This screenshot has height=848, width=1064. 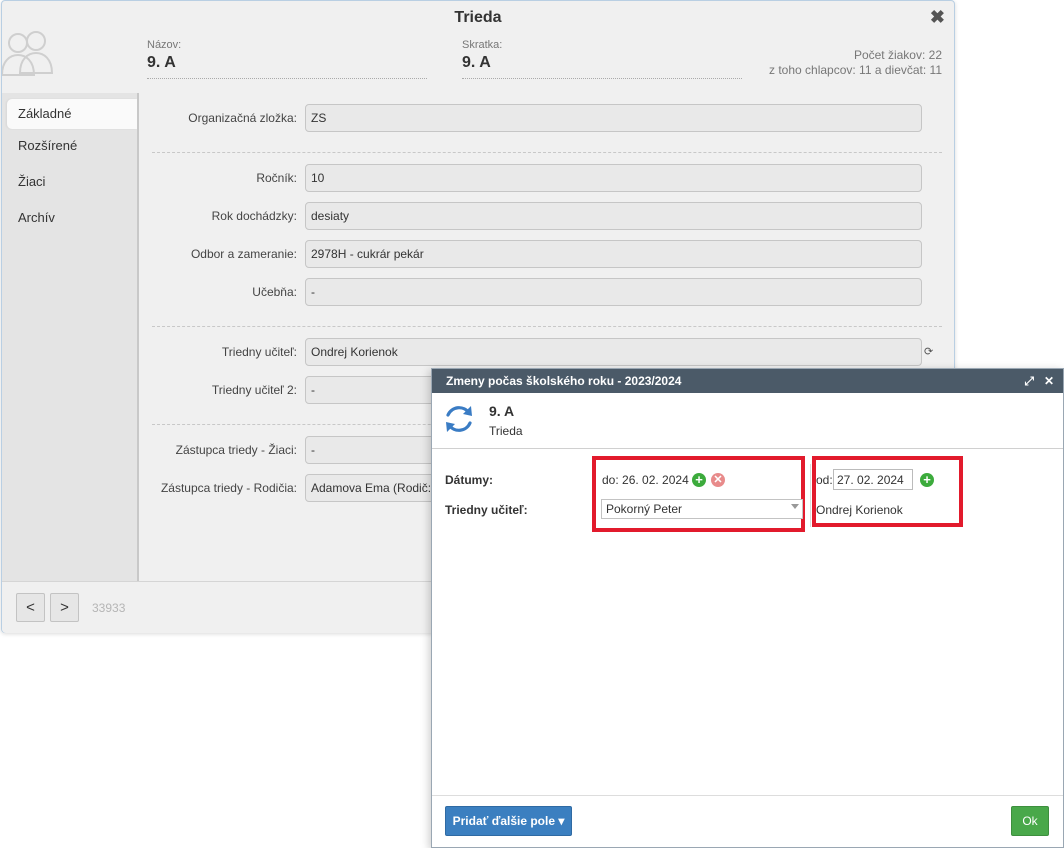 What do you see at coordinates (1029, 381) in the screenshot?
I see `expand-icon: ⤢` at bounding box center [1029, 381].